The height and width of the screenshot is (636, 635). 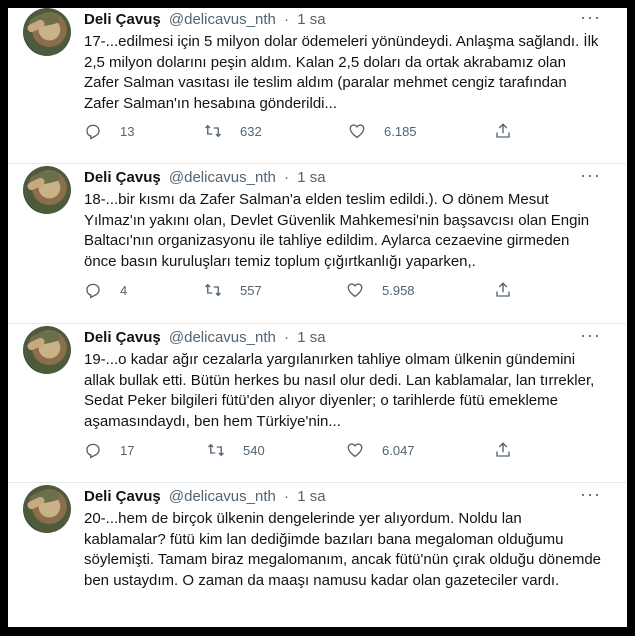 What do you see at coordinates (105, 290) in the screenshot?
I see `reply-button: 4` at bounding box center [105, 290].